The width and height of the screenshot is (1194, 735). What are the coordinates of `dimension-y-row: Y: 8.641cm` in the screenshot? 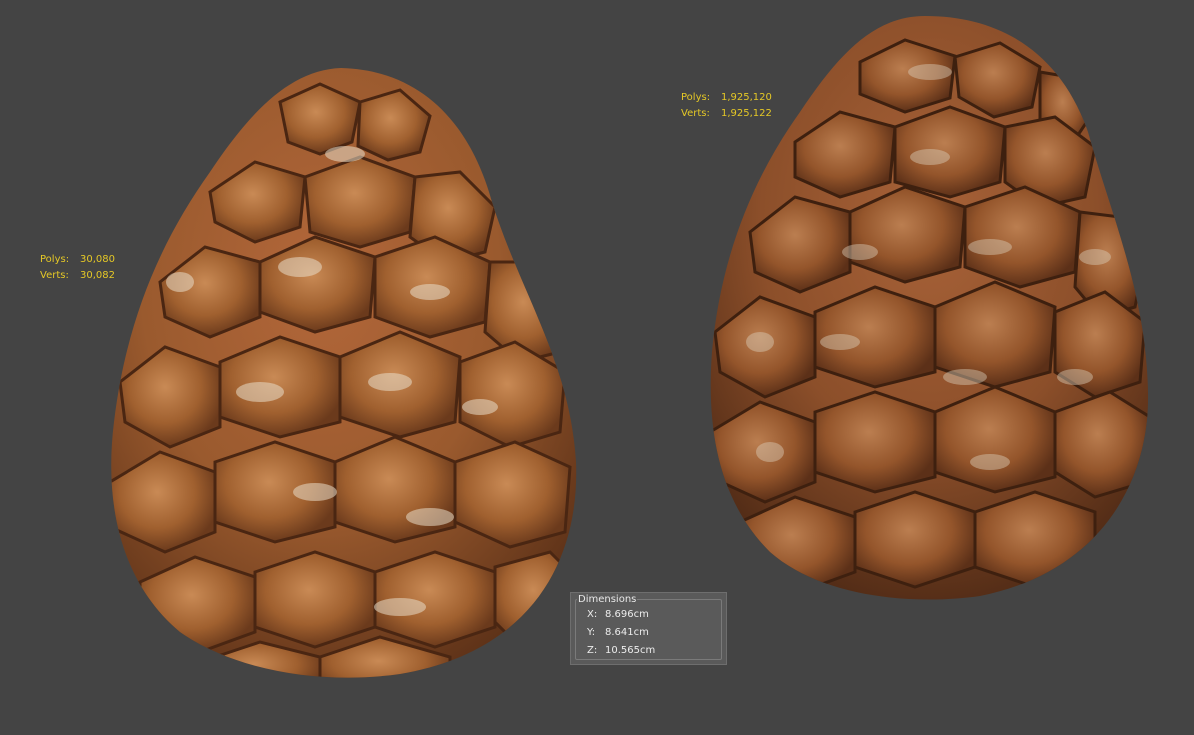 It's located at (618, 632).